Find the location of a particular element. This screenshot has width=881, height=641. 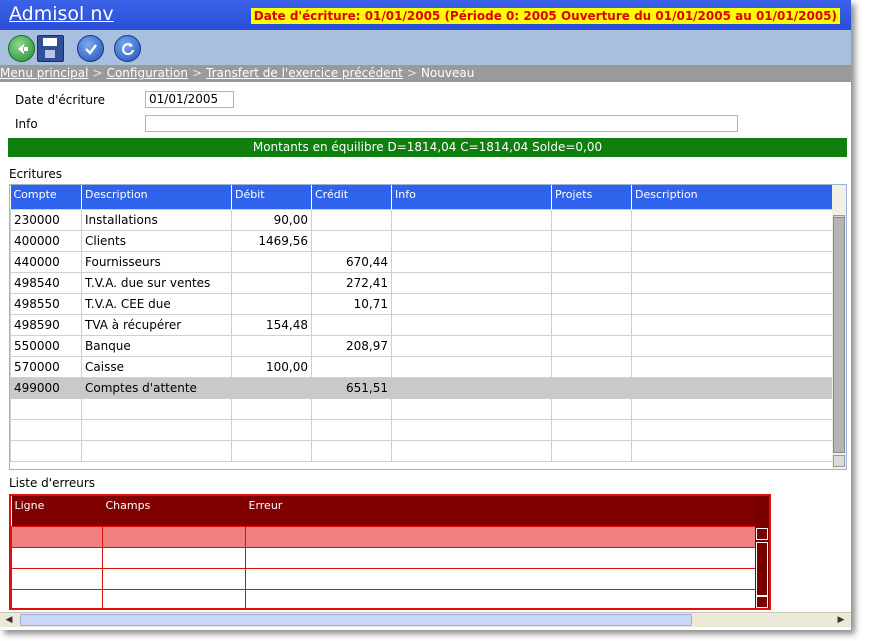

cell-description: T.V.A. CEE due is located at coordinates (156, 303).